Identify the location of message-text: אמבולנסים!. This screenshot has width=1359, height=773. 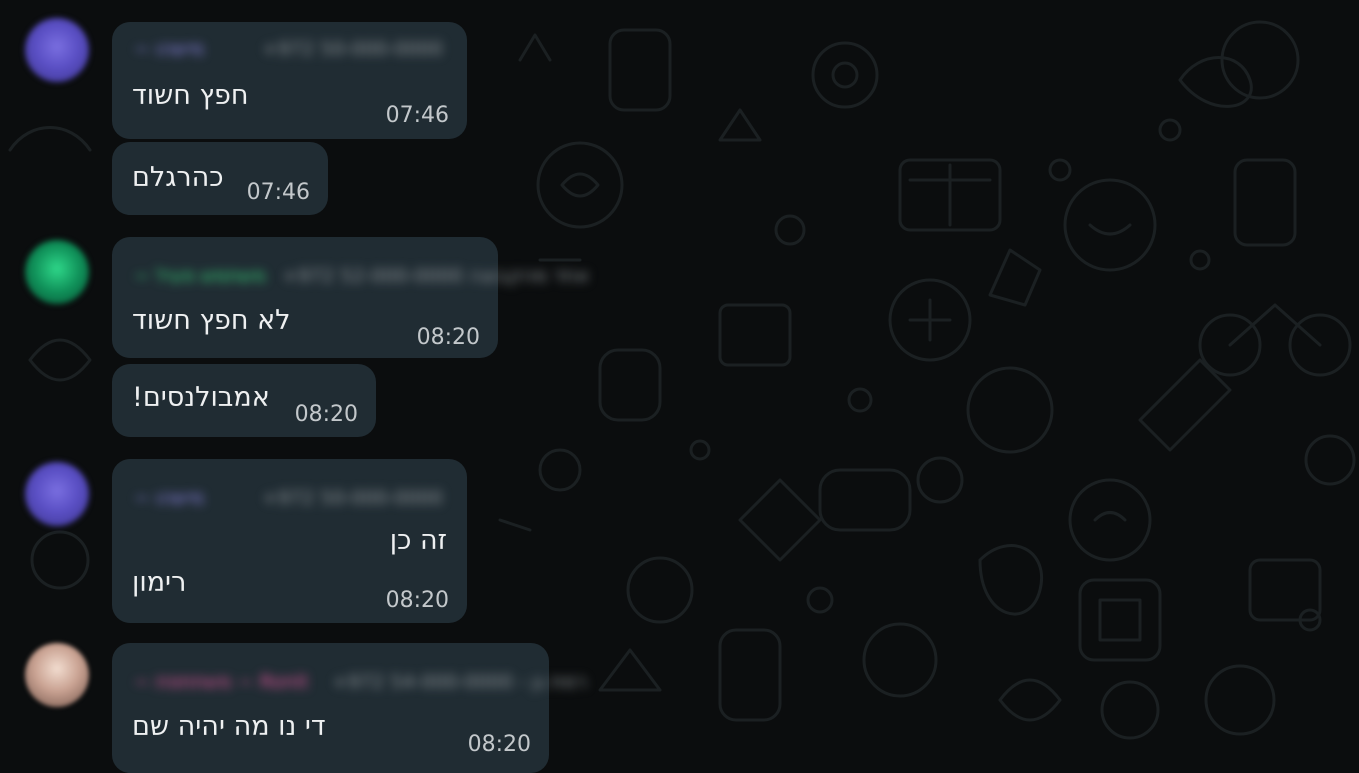
(201, 397).